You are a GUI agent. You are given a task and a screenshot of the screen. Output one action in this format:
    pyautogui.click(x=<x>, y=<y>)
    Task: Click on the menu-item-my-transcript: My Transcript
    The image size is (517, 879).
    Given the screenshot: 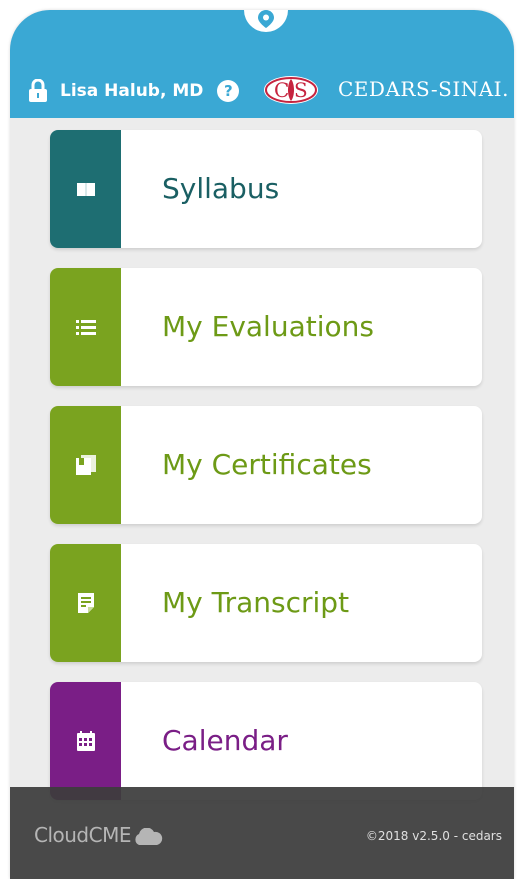 What is the action you would take?
    pyautogui.click(x=266, y=603)
    